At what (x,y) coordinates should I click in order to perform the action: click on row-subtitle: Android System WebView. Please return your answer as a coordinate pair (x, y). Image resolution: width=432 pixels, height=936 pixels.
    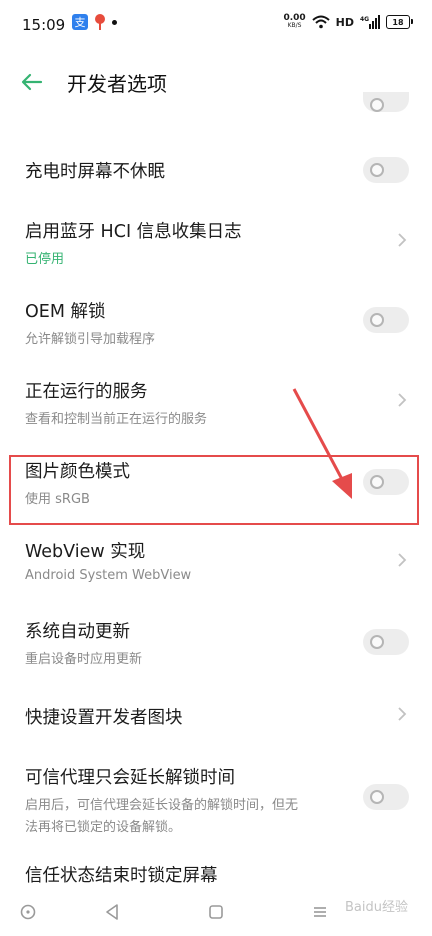
    Looking at the image, I should click on (108, 575).